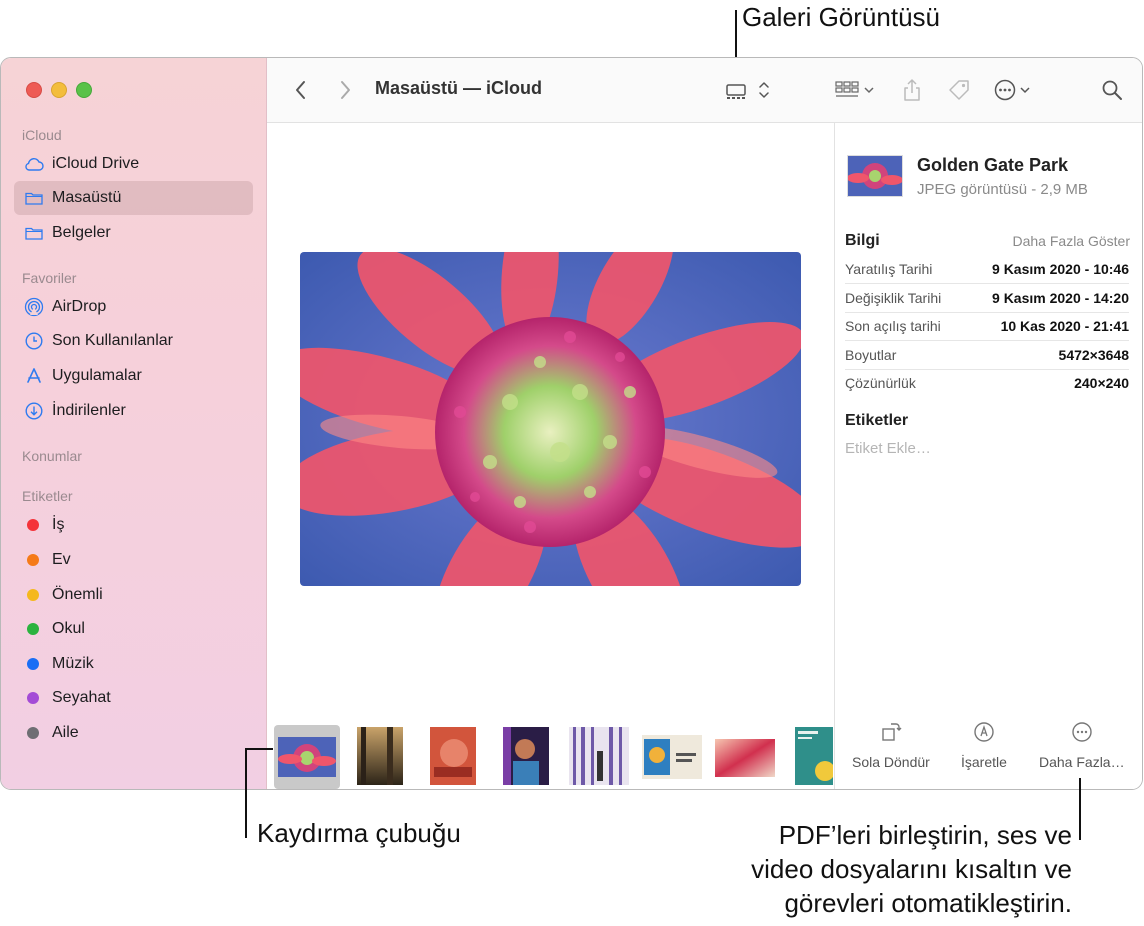 The height and width of the screenshot is (926, 1144). What do you see at coordinates (925, 835) in the screenshot?
I see `callout-more-line1: PDF’leri birleştirin, ses ve` at bounding box center [925, 835].